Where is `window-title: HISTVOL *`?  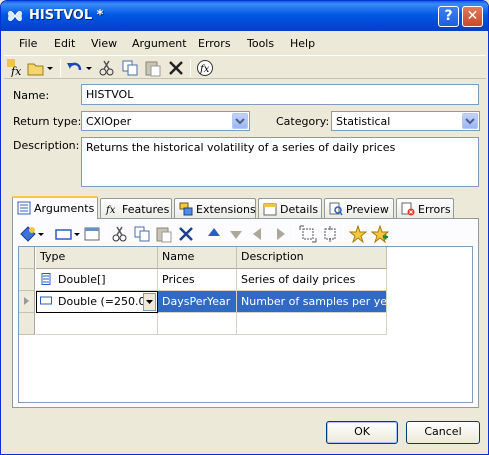
window-title: HISTVOL * is located at coordinates (66, 15).